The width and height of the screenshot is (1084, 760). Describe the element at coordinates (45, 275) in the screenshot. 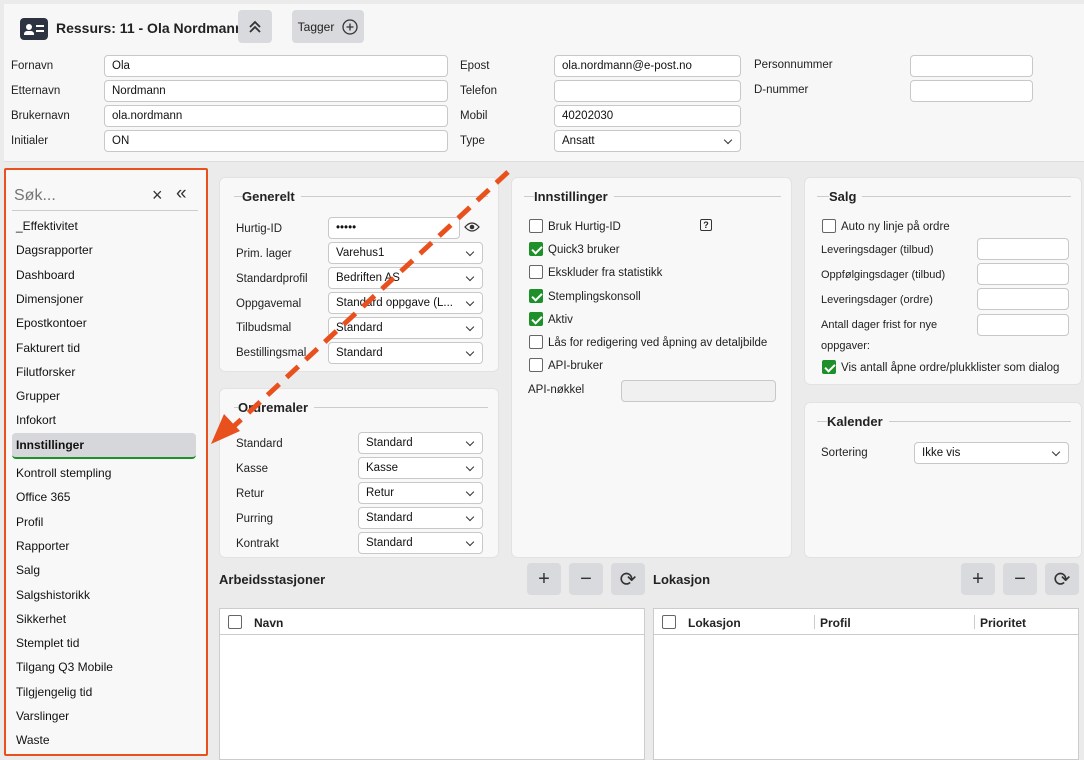

I see `sidebar-item-dashboard: Dashboard` at that location.